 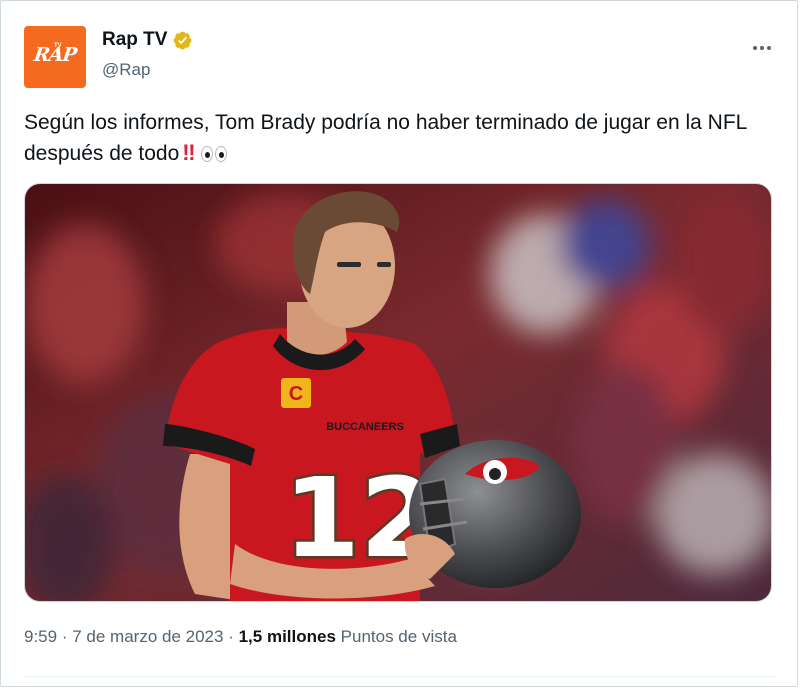 What do you see at coordinates (400, 58) in the screenshot?
I see `tweet-header: RAP TV Rap TV @Rap` at bounding box center [400, 58].